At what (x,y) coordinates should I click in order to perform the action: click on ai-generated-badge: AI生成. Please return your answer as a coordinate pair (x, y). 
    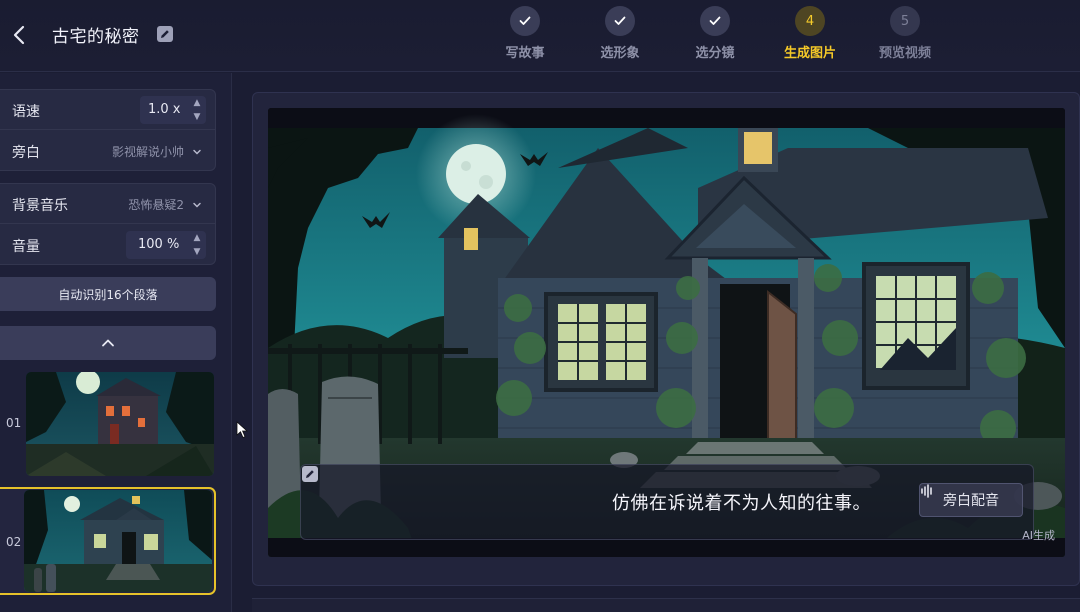
    Looking at the image, I should click on (1038, 535).